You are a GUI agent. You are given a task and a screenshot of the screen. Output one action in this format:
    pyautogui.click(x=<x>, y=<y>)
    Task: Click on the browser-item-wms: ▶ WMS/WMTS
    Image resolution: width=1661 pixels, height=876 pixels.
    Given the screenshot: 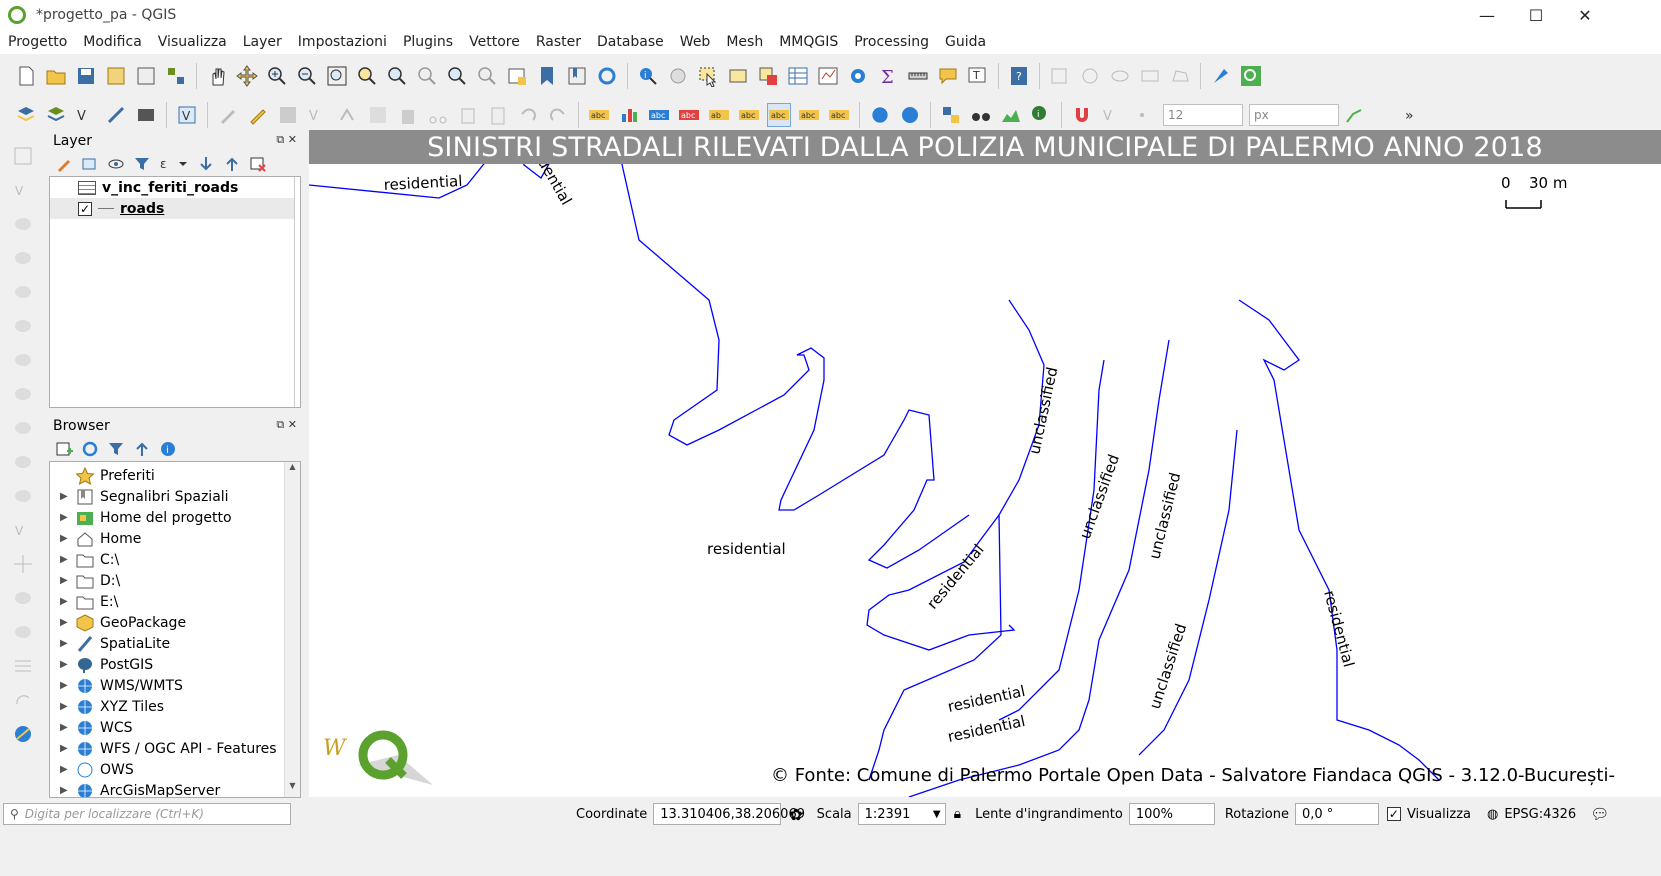 What is the action you would take?
    pyautogui.click(x=175, y=685)
    